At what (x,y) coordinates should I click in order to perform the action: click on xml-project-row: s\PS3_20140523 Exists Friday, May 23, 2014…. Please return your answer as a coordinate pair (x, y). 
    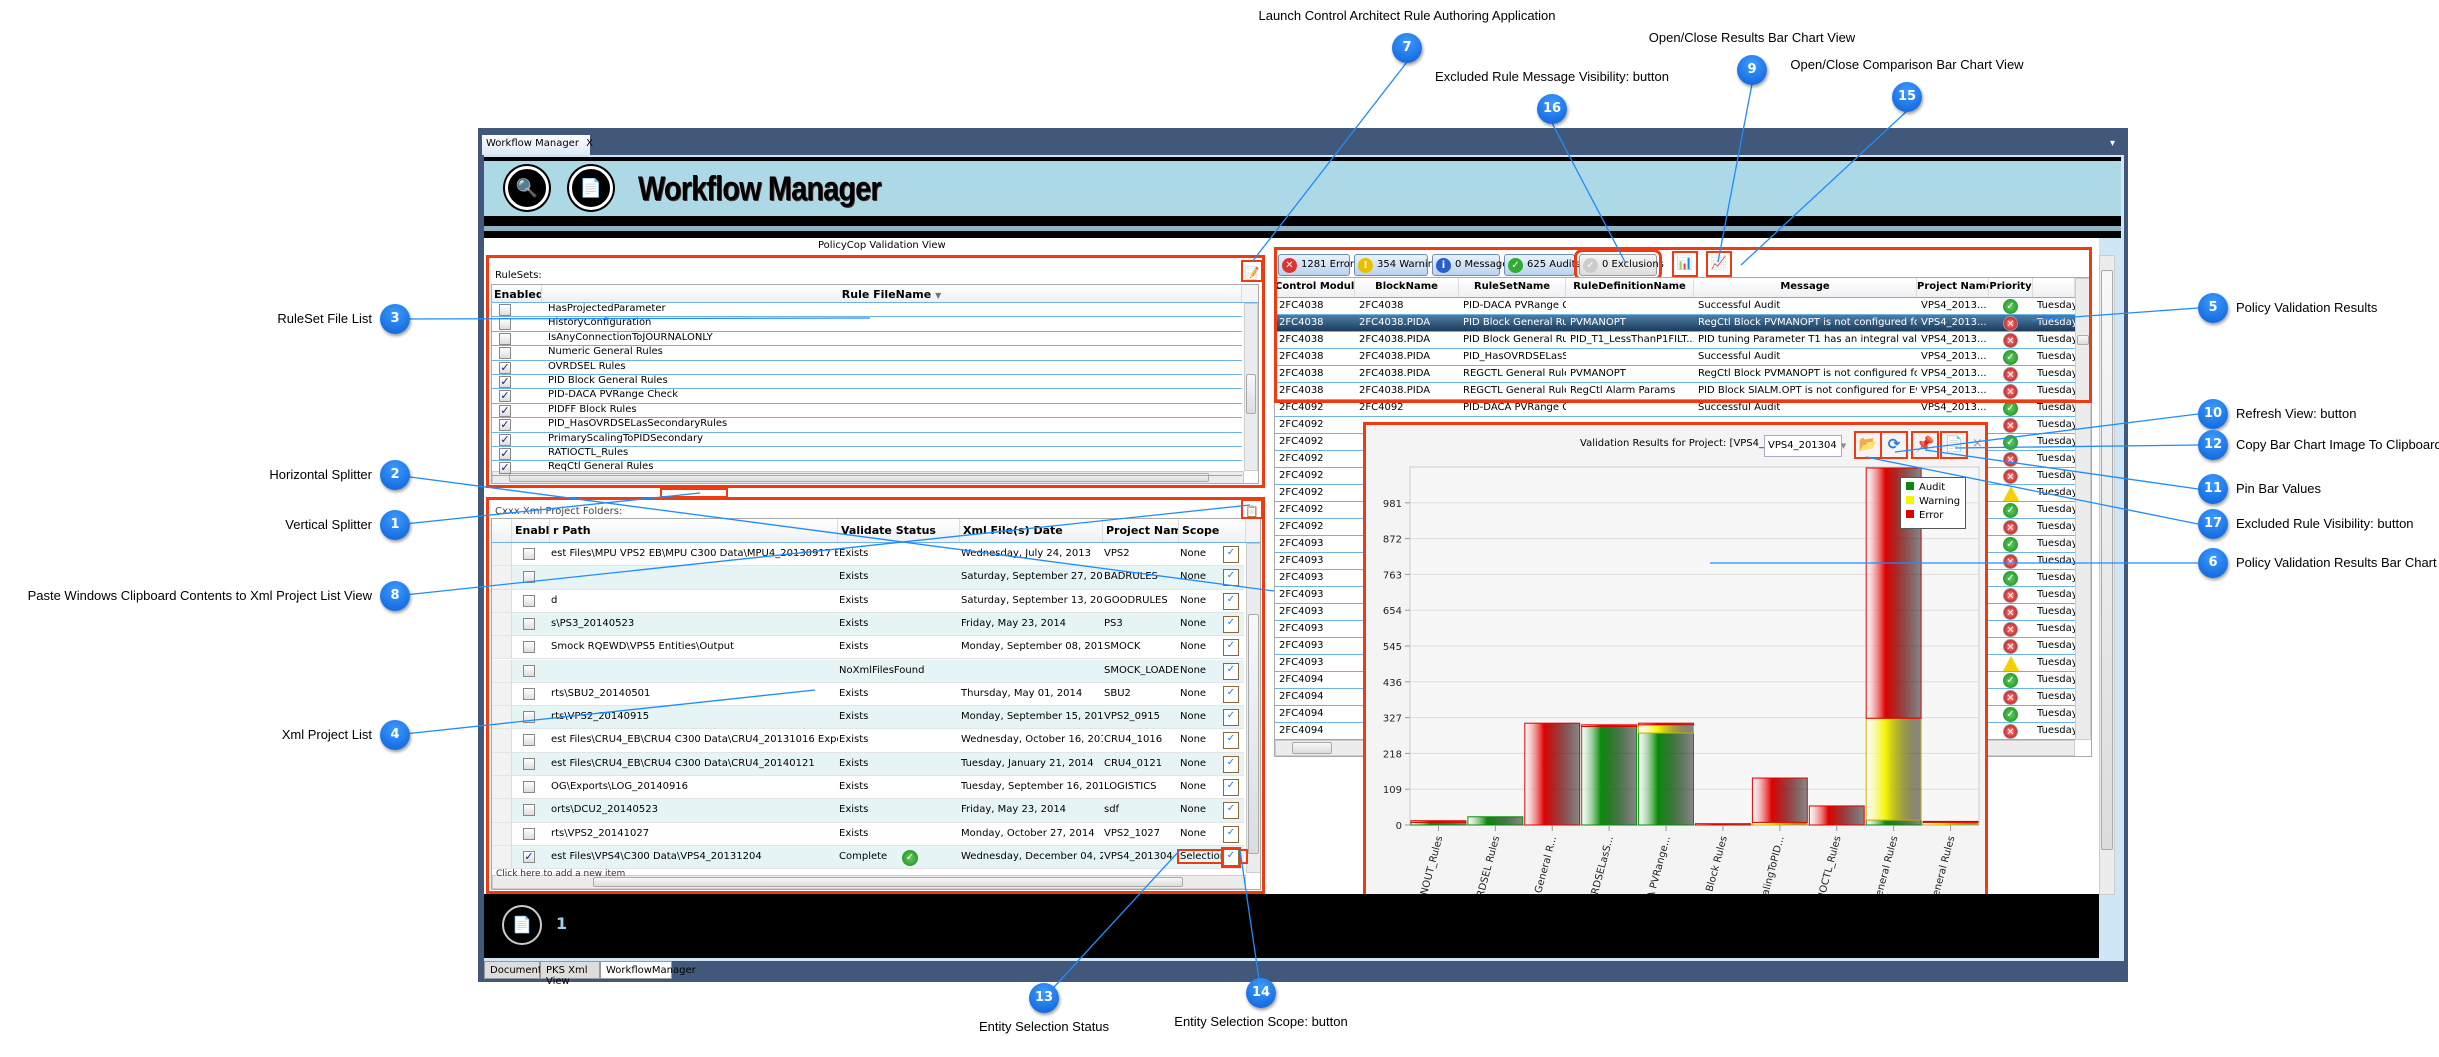
    Looking at the image, I should click on (868, 624).